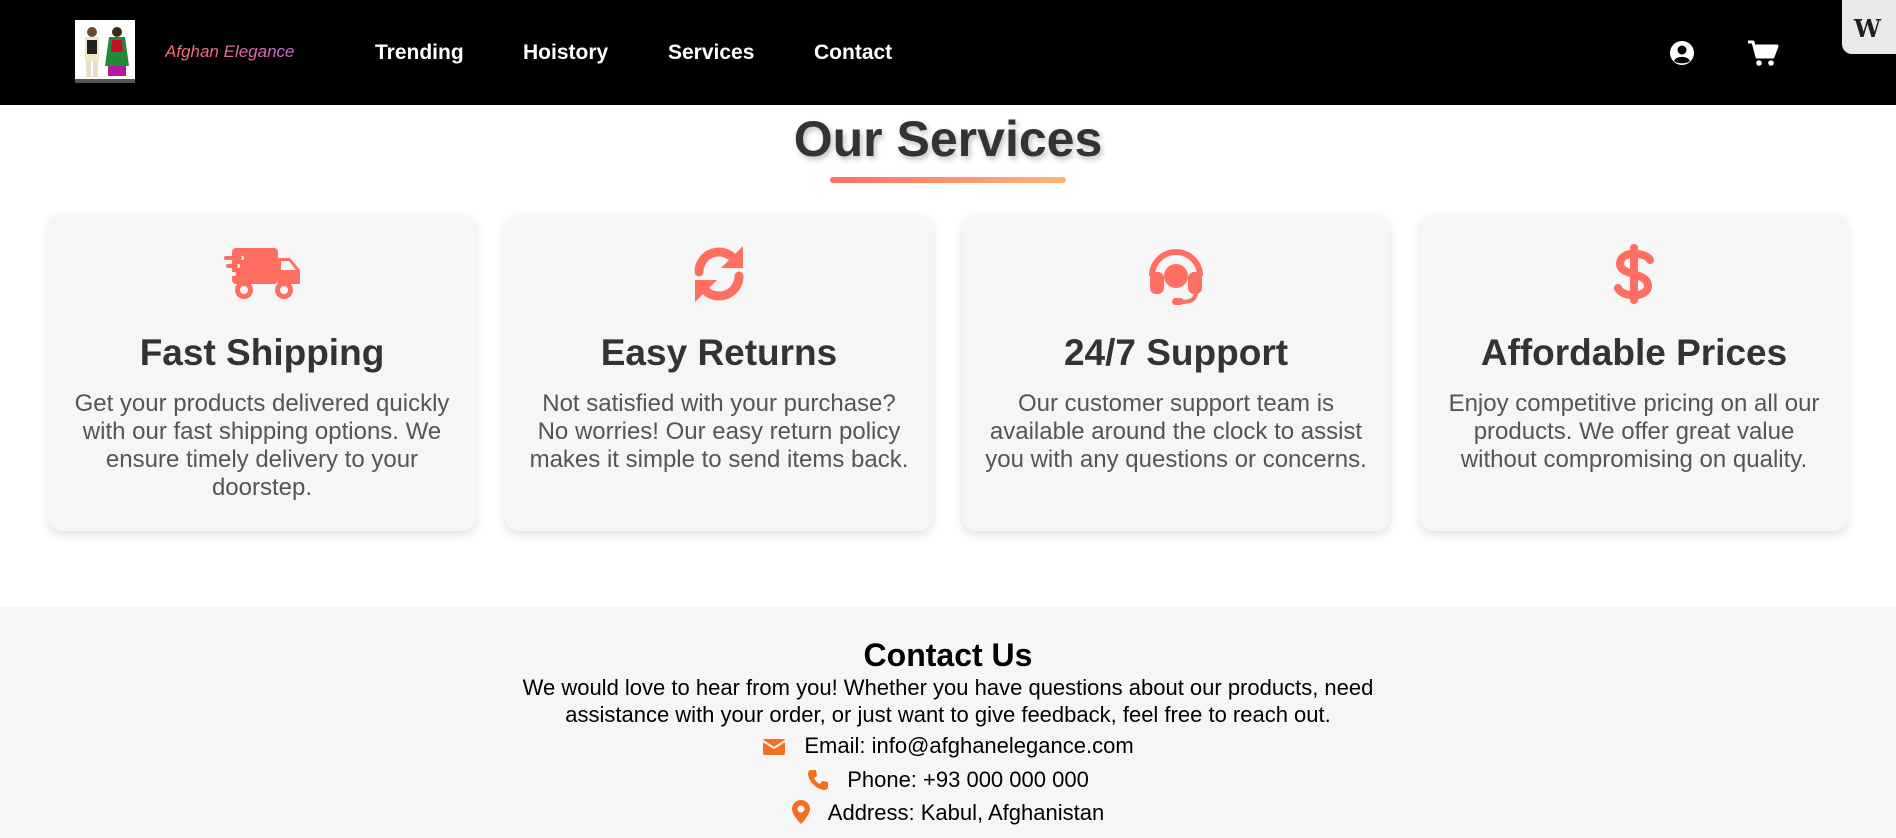  What do you see at coordinates (818, 783) in the screenshot?
I see `phone-icon` at bounding box center [818, 783].